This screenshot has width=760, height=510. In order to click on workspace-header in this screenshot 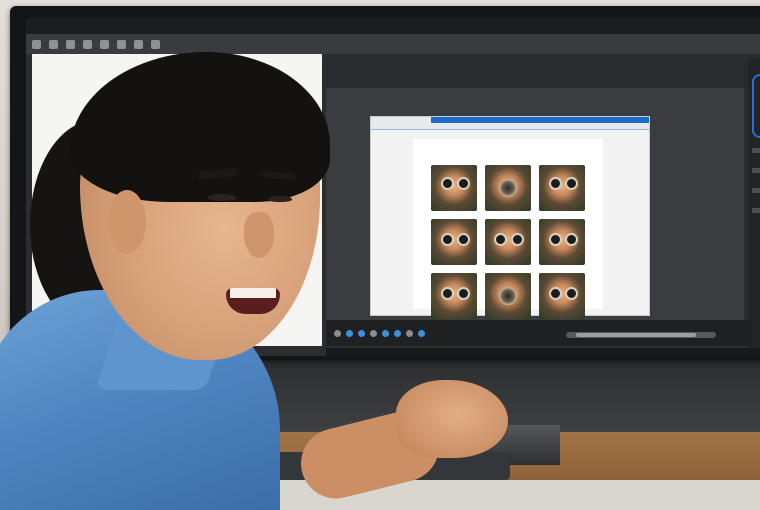, I will do `click(539, 73)`.